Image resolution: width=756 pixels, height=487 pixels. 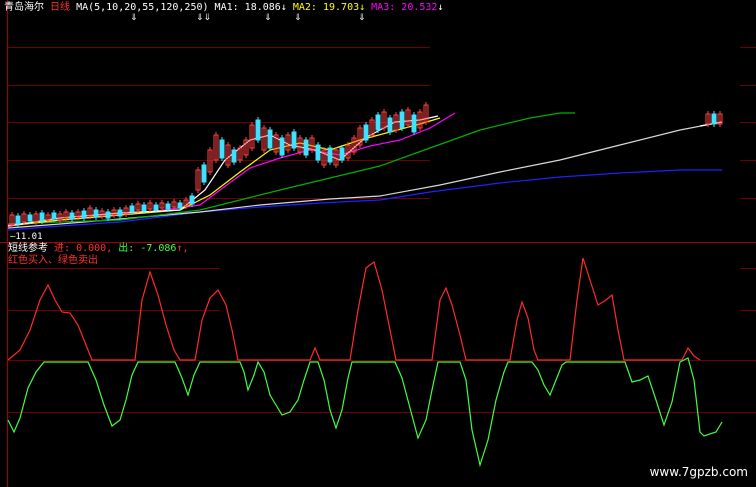 What do you see at coordinates (698, 472) in the screenshot?
I see `watermark: www.7gpzb.com` at bounding box center [698, 472].